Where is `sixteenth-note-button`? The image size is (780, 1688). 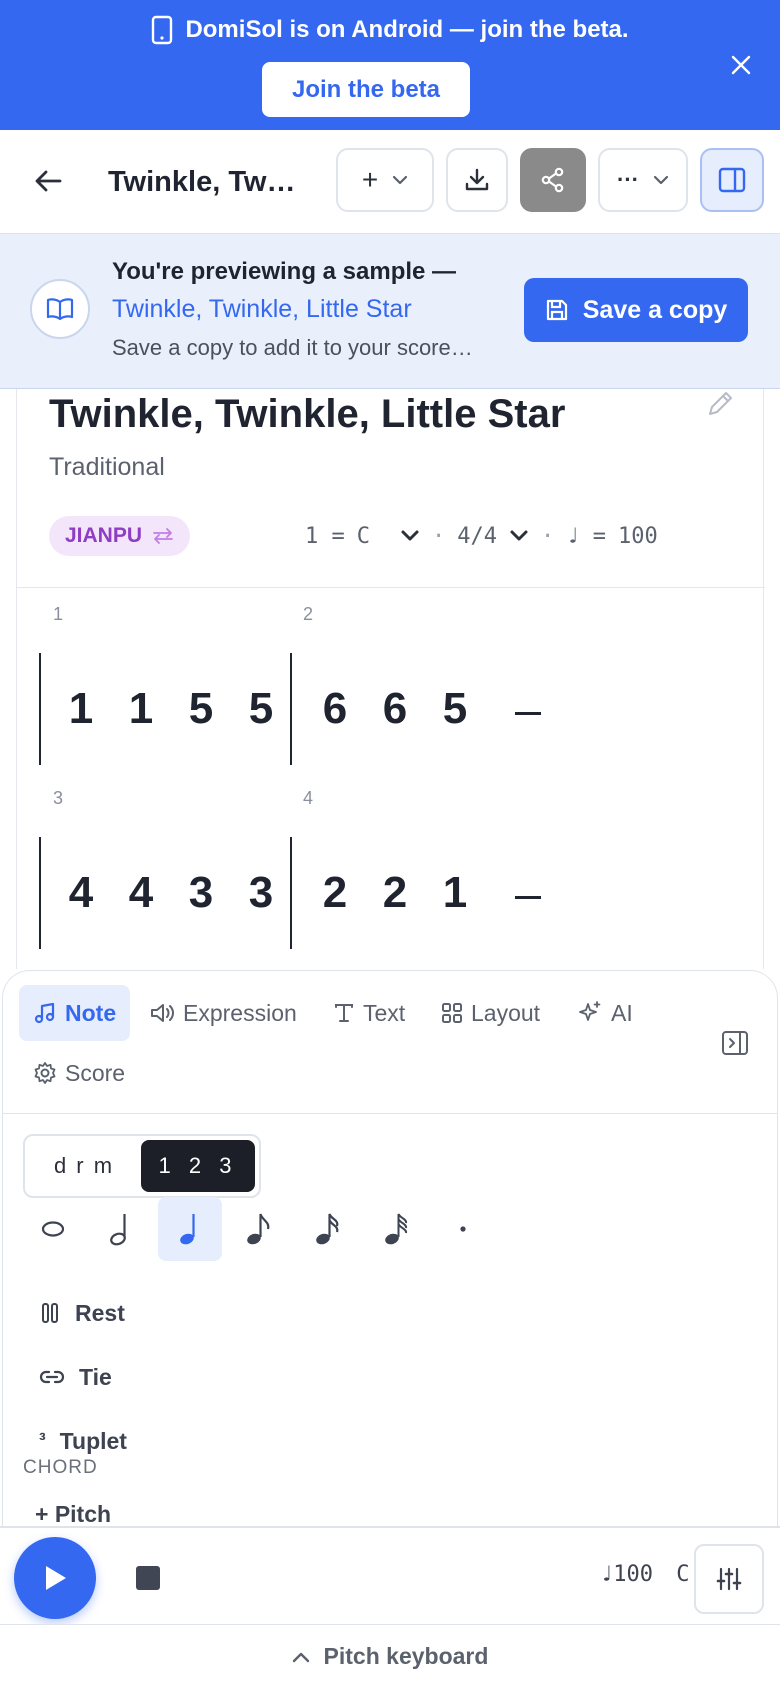 sixteenth-note-button is located at coordinates (328, 1229).